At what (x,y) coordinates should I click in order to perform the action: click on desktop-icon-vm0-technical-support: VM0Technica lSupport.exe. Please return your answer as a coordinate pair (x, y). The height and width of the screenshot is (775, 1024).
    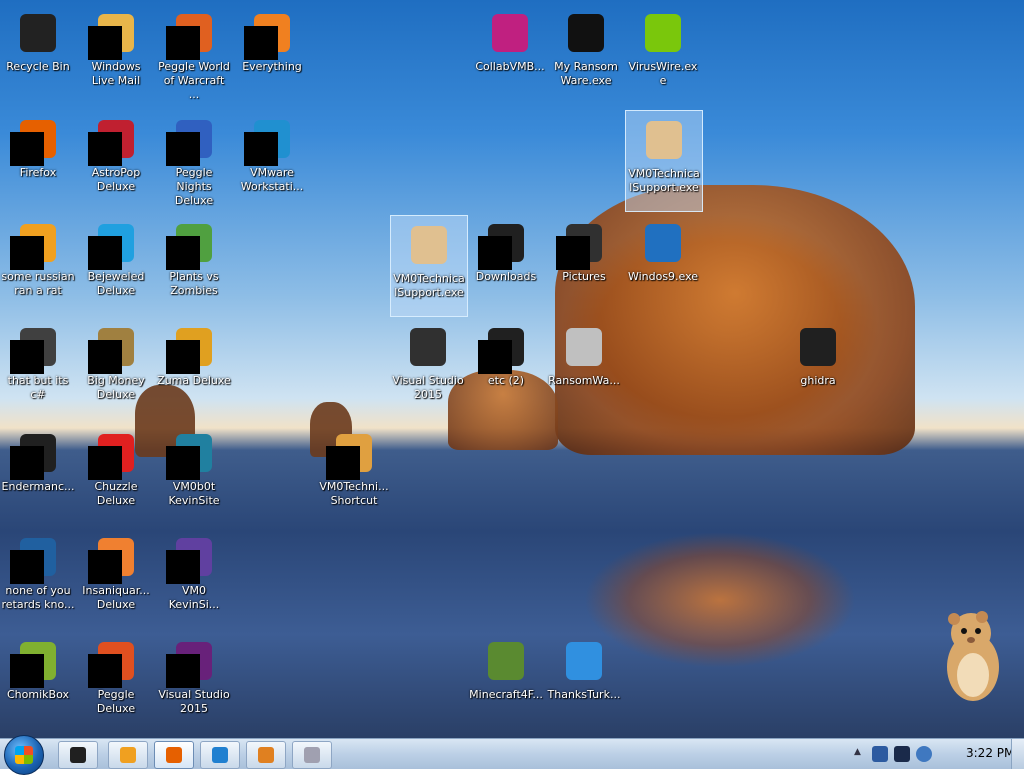
    Looking at the image, I should click on (664, 161).